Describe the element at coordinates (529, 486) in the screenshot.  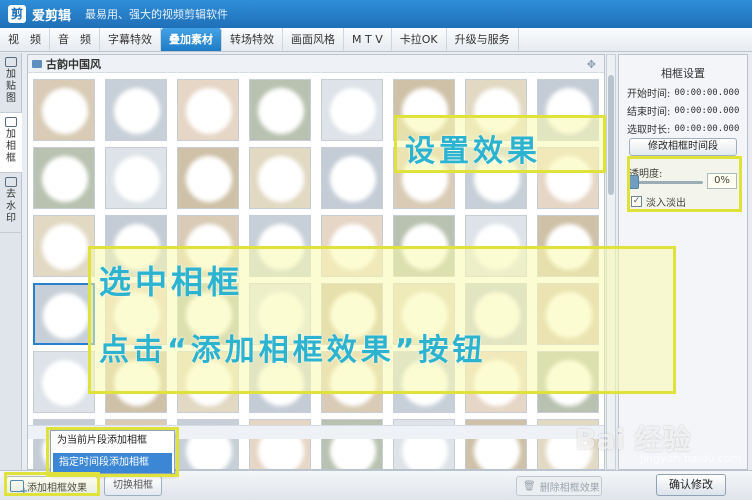
I see `trash-icon: 🗑` at that location.